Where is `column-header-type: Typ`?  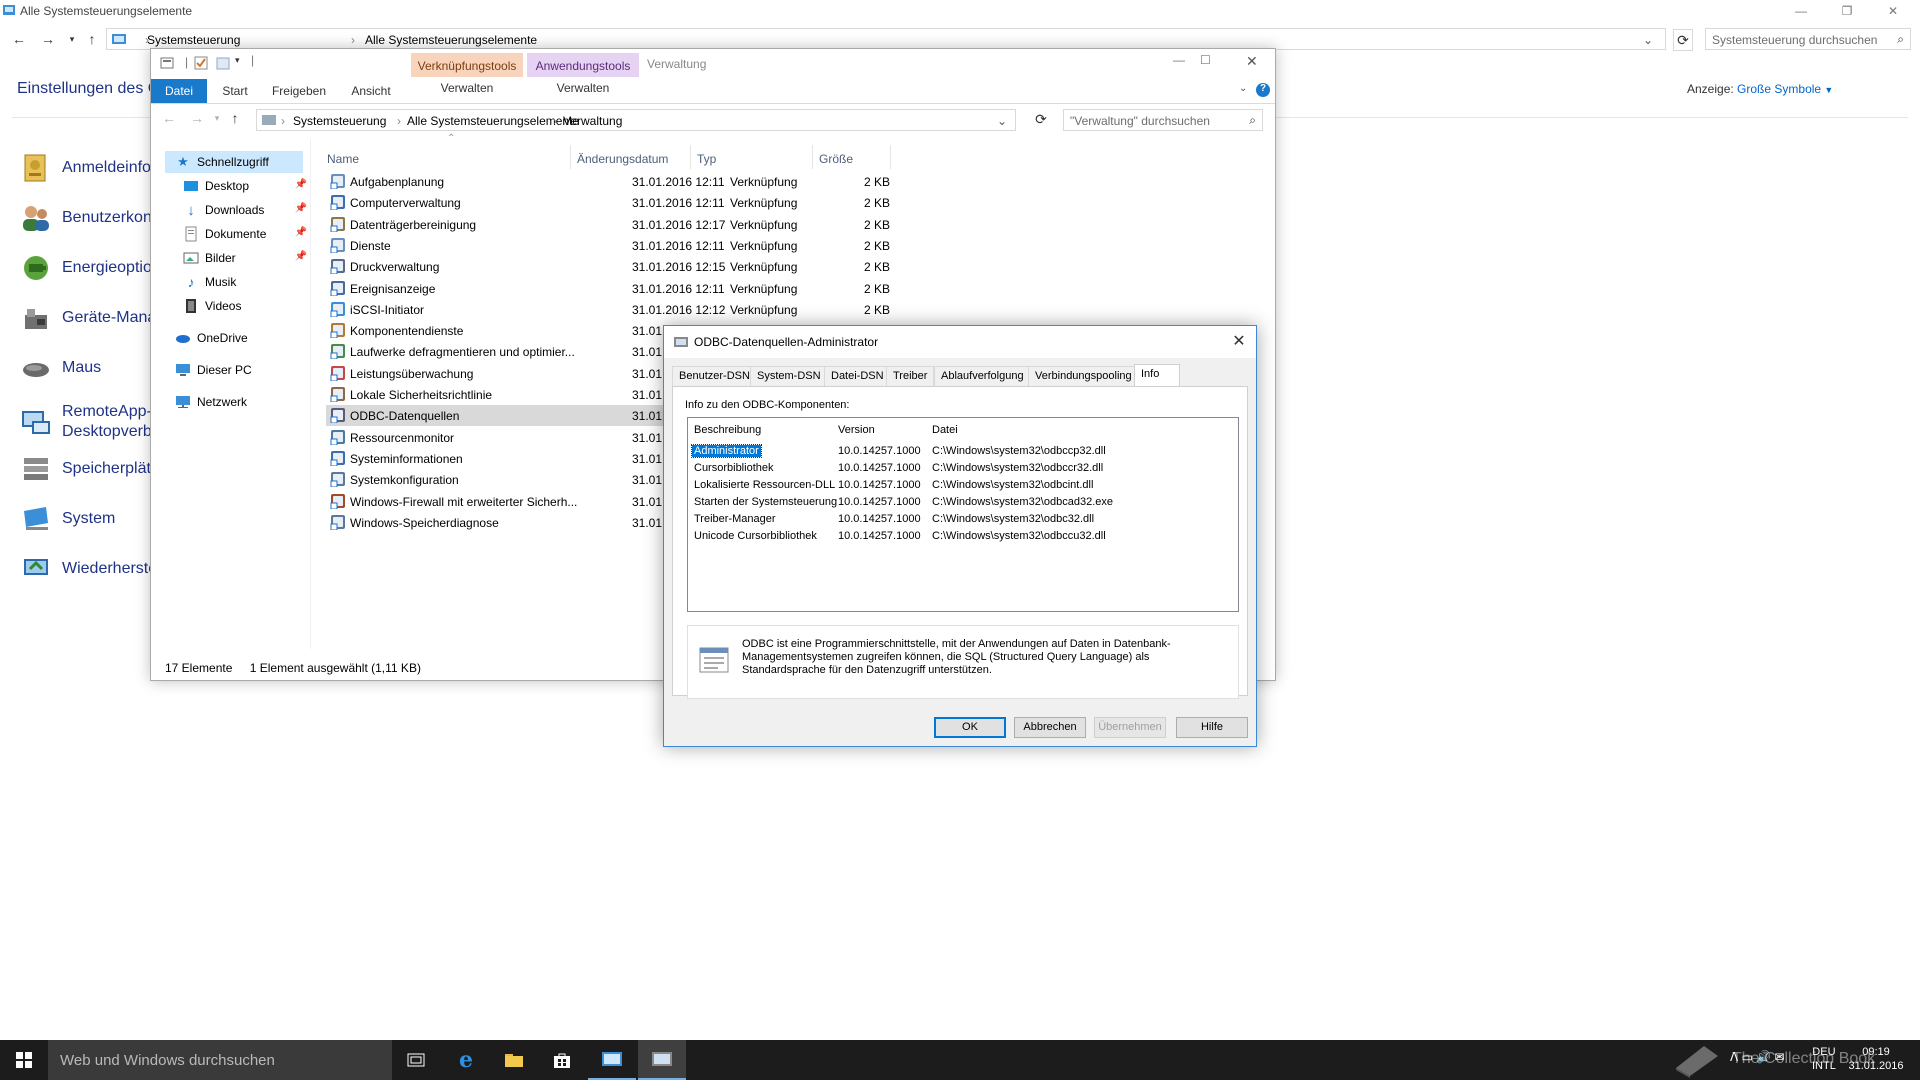 column-header-type: Typ is located at coordinates (752, 157).